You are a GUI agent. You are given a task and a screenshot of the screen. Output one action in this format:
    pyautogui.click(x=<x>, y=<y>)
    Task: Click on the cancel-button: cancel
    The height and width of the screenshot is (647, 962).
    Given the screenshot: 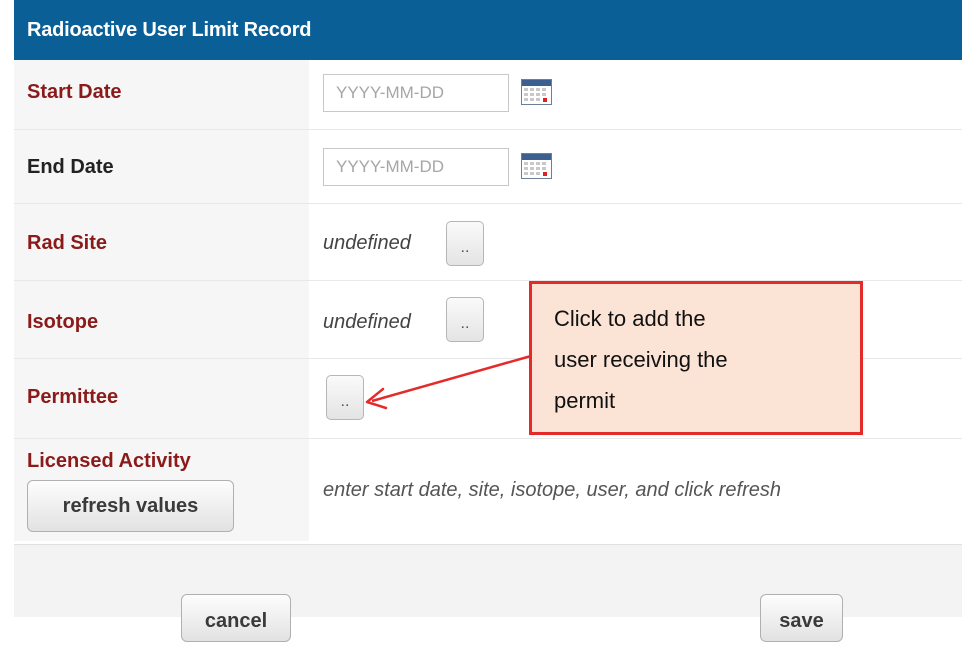 What is the action you would take?
    pyautogui.click(x=236, y=618)
    